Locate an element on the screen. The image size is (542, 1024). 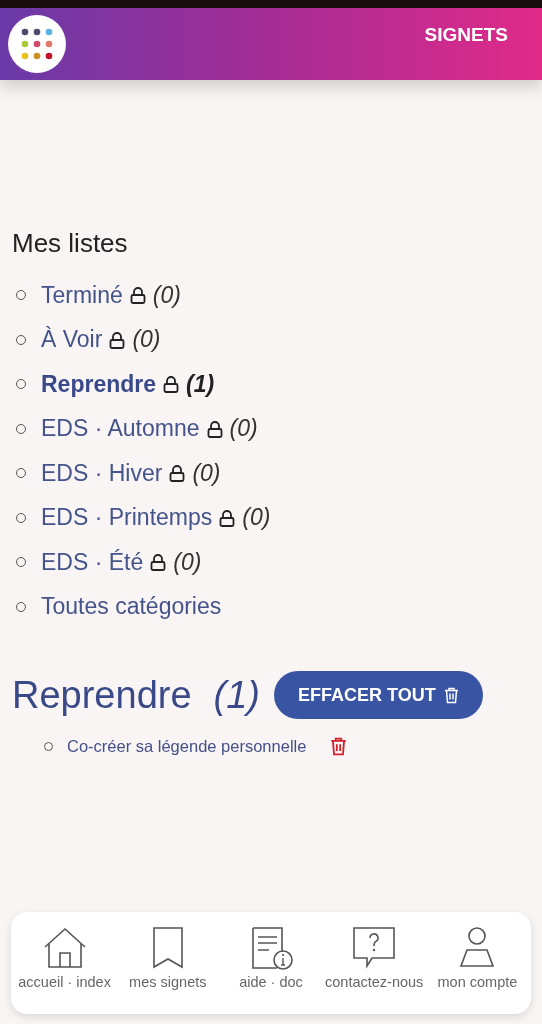
trash-icon is located at coordinates (451, 695).